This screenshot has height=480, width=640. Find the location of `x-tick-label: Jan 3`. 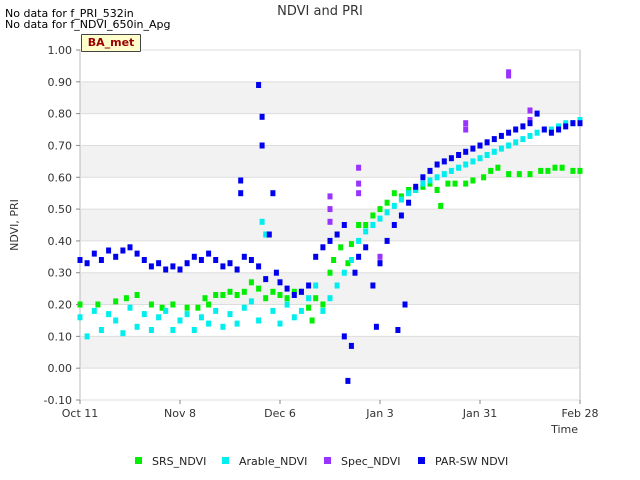

x-tick-label: Jan 3 is located at coordinates (379, 413).